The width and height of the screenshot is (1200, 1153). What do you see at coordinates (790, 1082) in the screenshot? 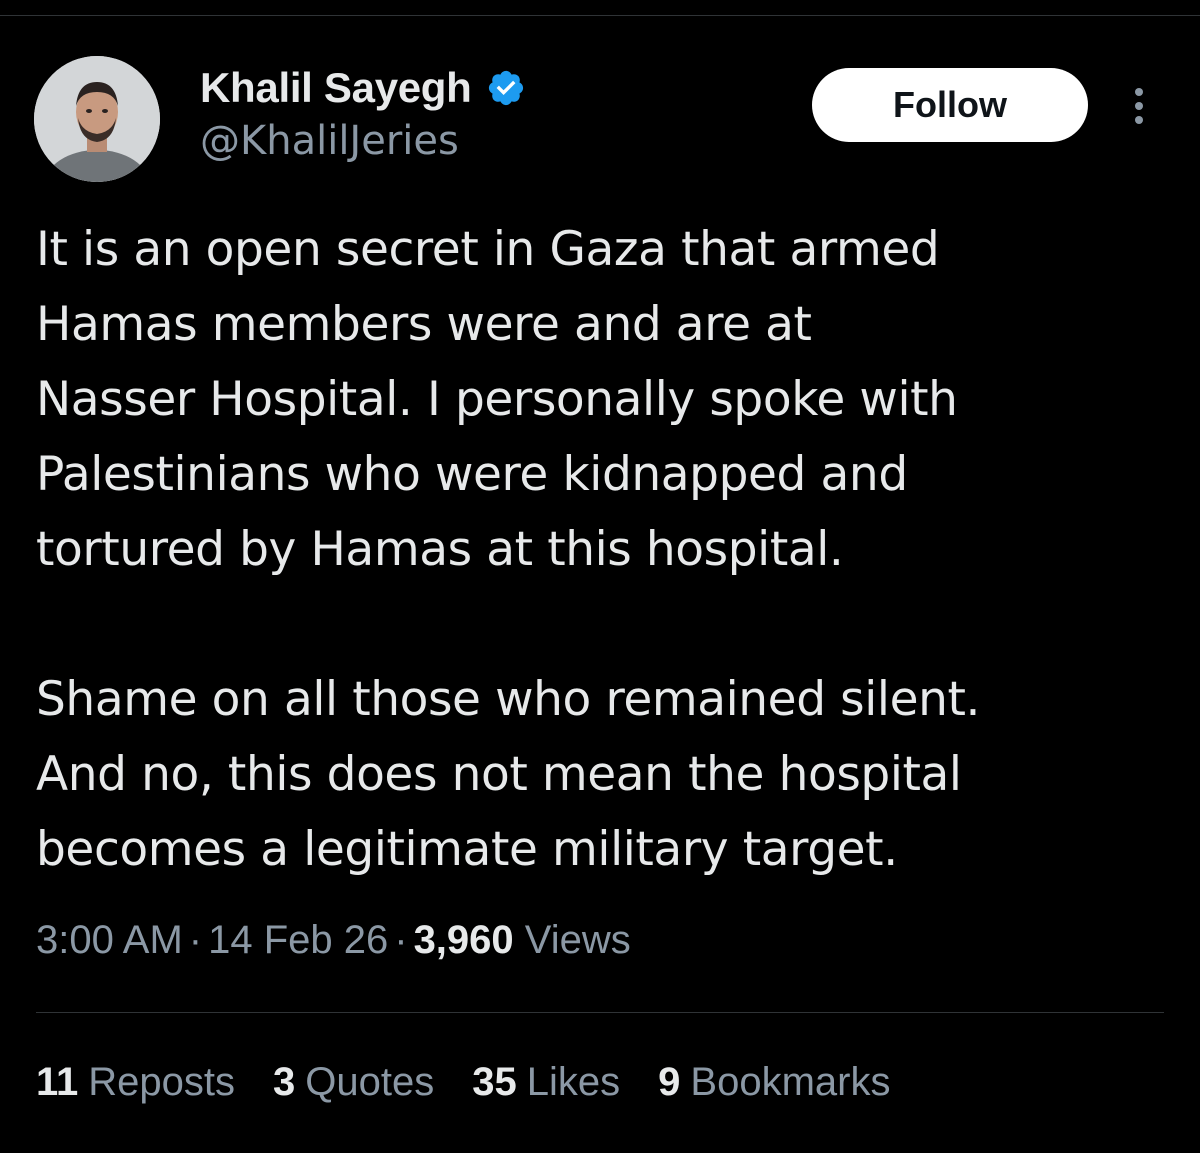
I see `stat-label: Bookmarks` at bounding box center [790, 1082].